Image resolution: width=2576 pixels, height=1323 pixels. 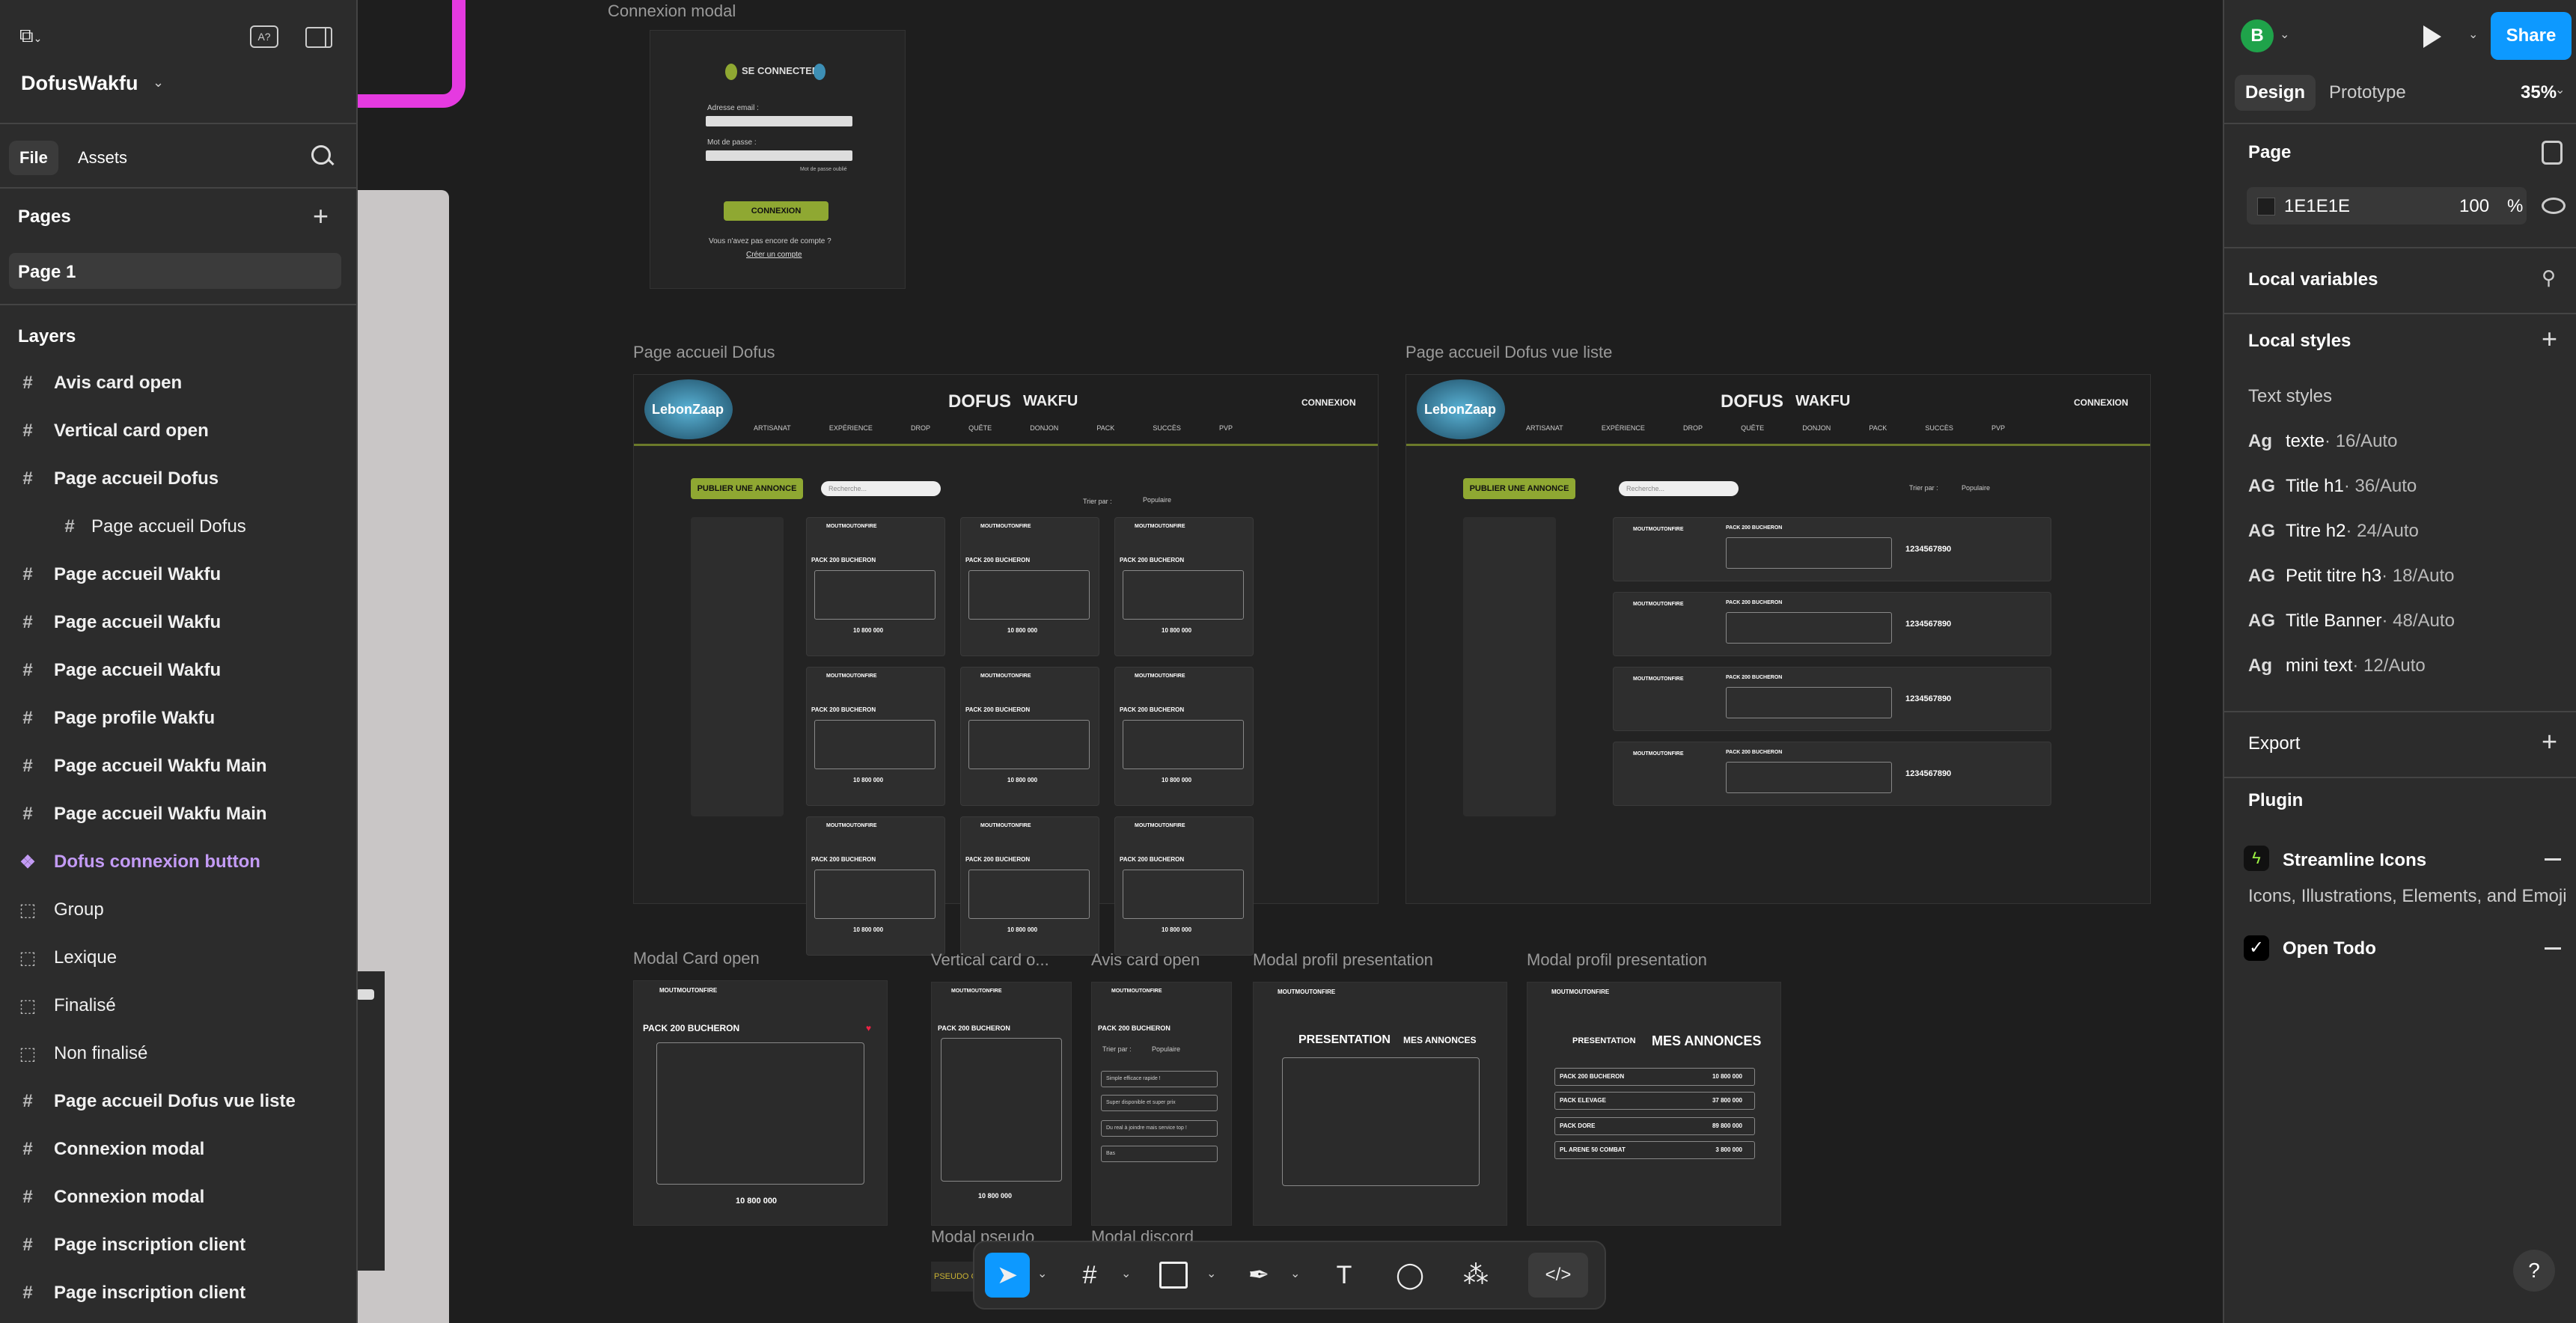 What do you see at coordinates (1410, 1275) in the screenshot?
I see `comment-tool-icon: ◯` at bounding box center [1410, 1275].